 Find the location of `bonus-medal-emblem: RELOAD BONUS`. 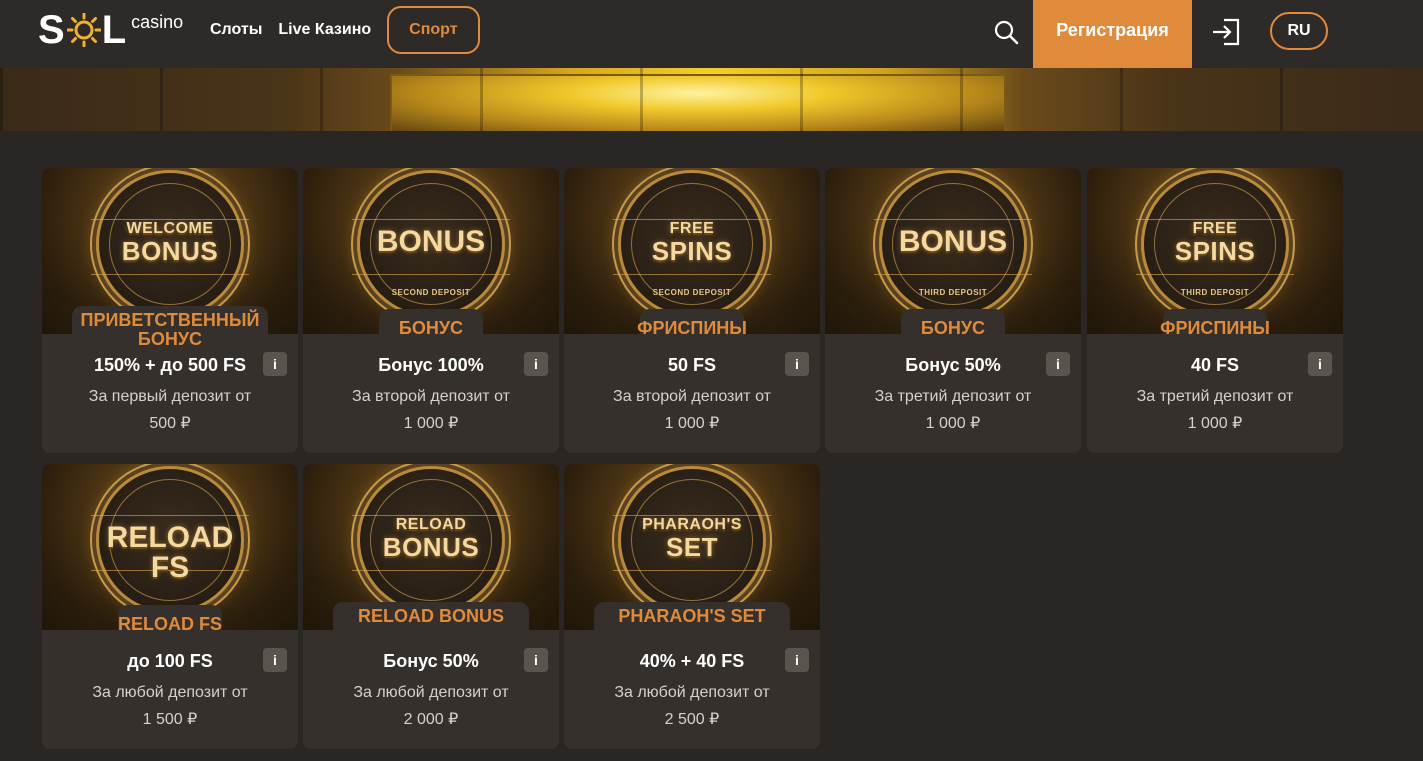

bonus-medal-emblem: RELOAD BONUS is located at coordinates (431, 540).